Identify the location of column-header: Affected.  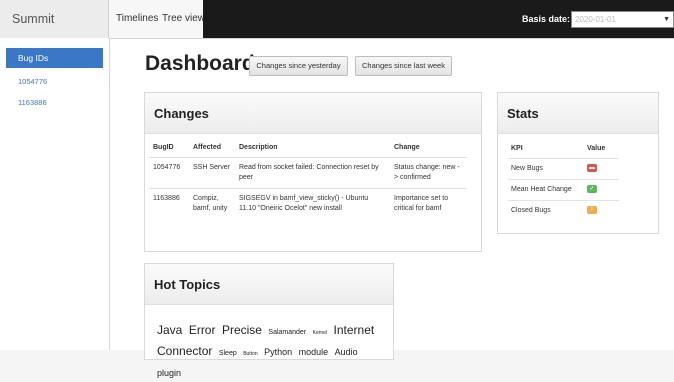
(207, 147).